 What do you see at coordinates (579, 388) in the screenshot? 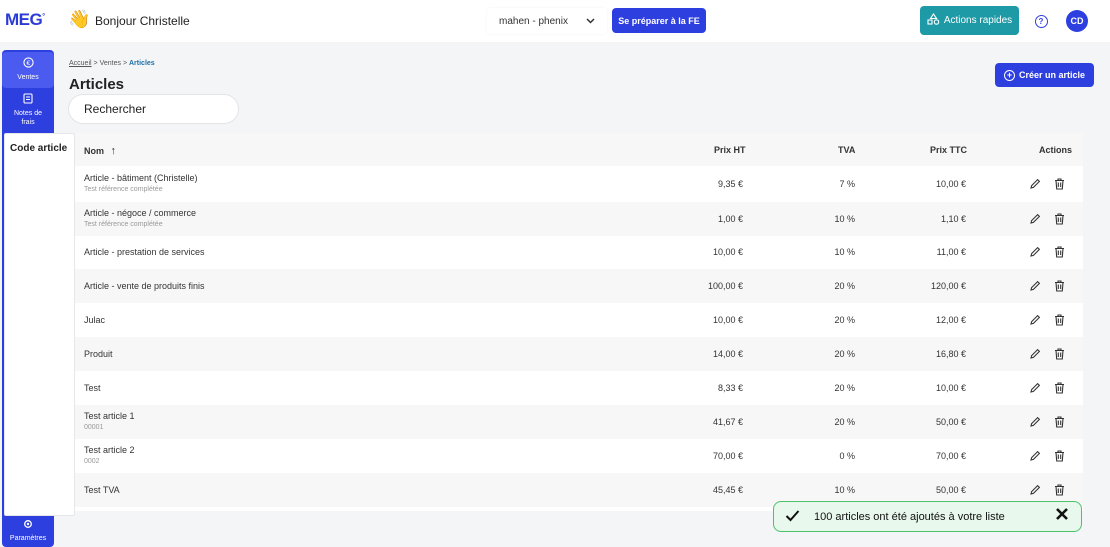
I see `table-row: Test 8,33 € 20 % 10,00 €` at bounding box center [579, 388].